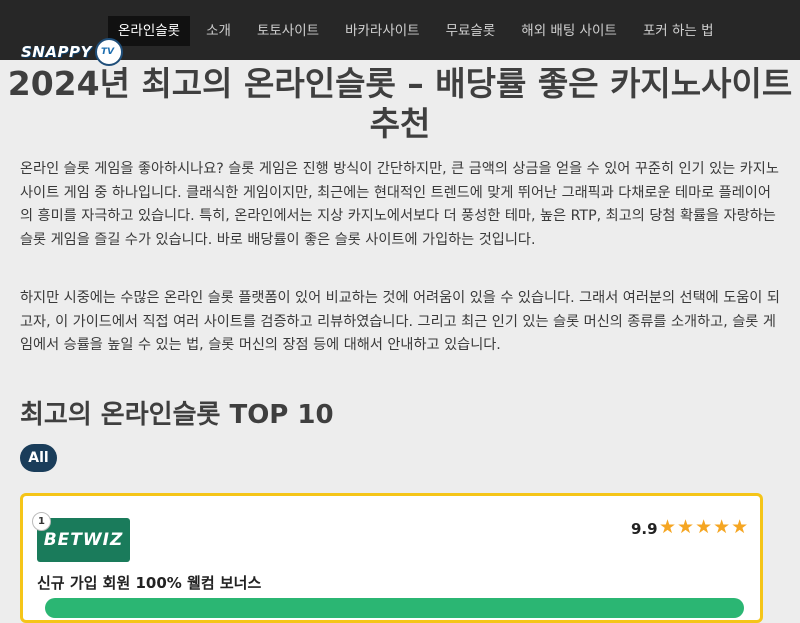 This screenshot has height=623, width=800. I want to click on filter-all-button: All, so click(38, 458).